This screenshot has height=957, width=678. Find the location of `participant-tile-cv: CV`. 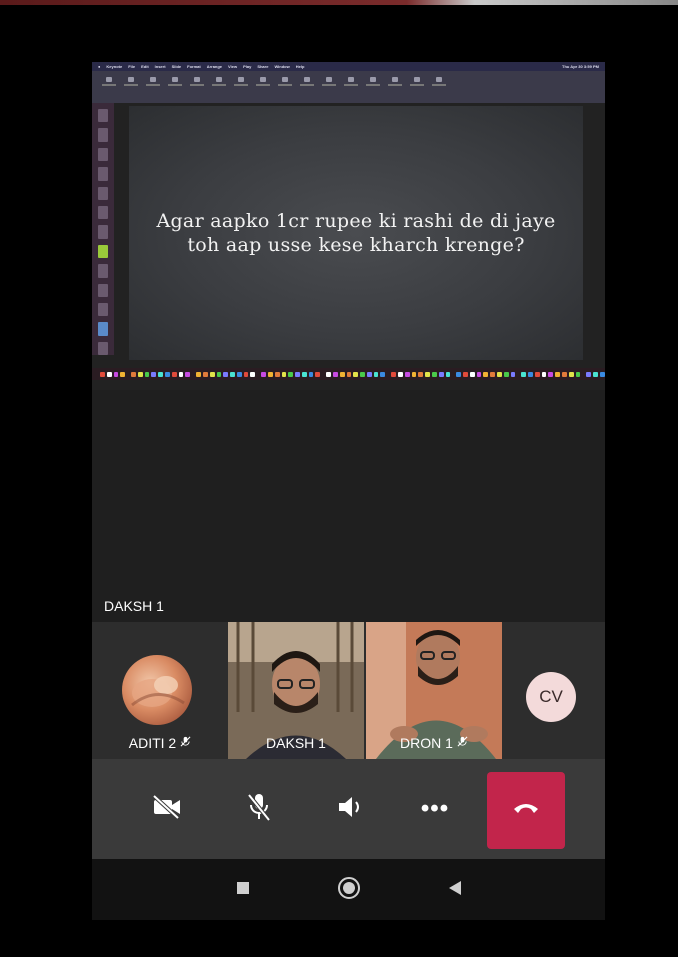

participant-tile-cv: CV is located at coordinates (554, 690).